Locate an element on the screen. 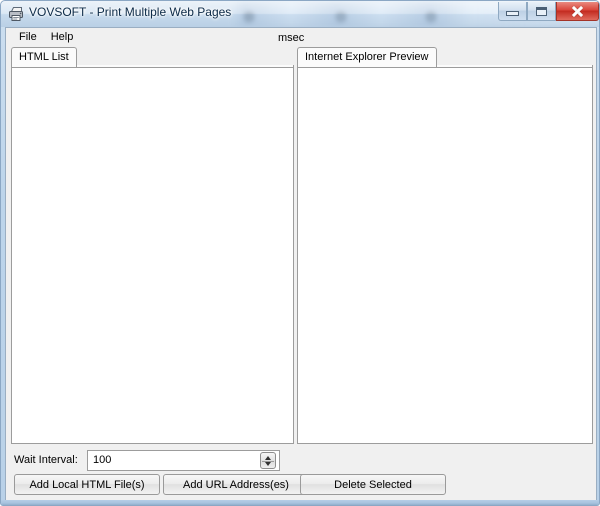 This screenshot has height=506, width=600. maximize-icon is located at coordinates (541, 11).